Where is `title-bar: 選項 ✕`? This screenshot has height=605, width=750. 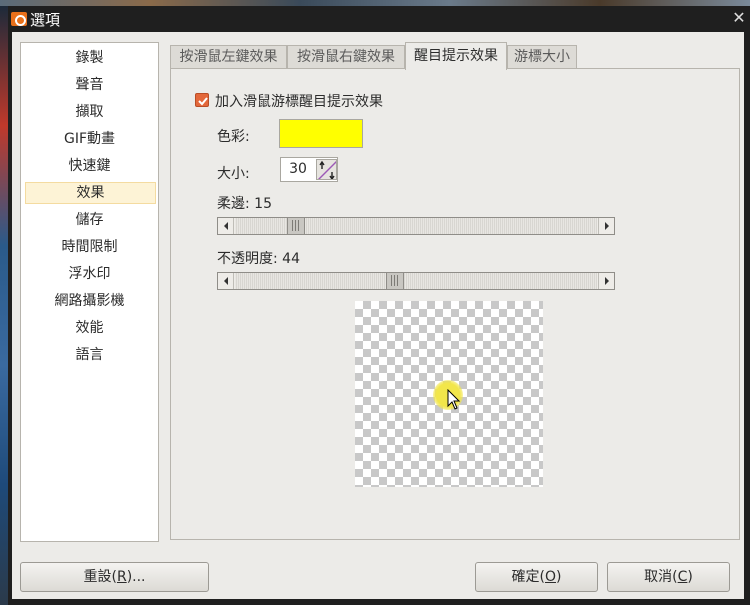
title-bar: 選項 ✕ is located at coordinates (379, 19).